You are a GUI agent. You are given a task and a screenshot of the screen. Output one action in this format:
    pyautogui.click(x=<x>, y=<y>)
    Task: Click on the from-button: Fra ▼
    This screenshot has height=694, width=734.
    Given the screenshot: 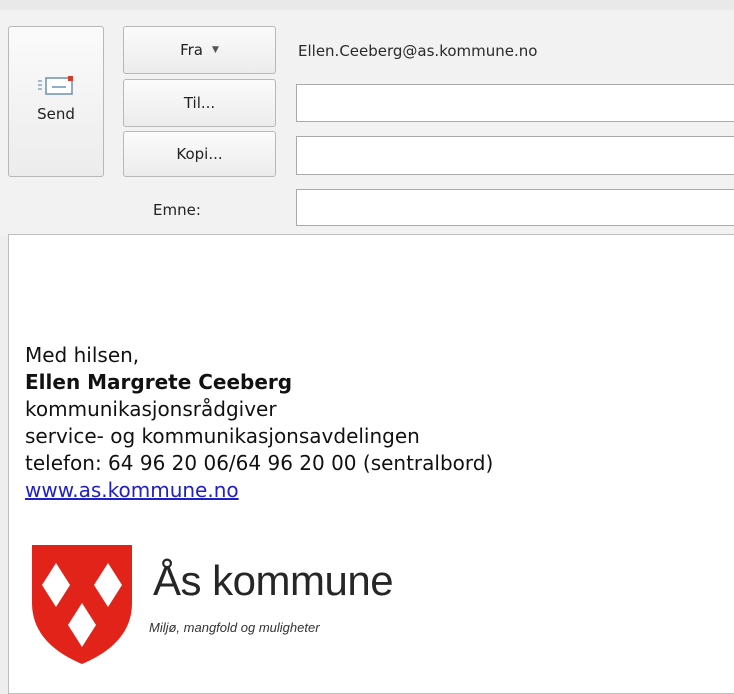 What is the action you would take?
    pyautogui.click(x=199, y=50)
    